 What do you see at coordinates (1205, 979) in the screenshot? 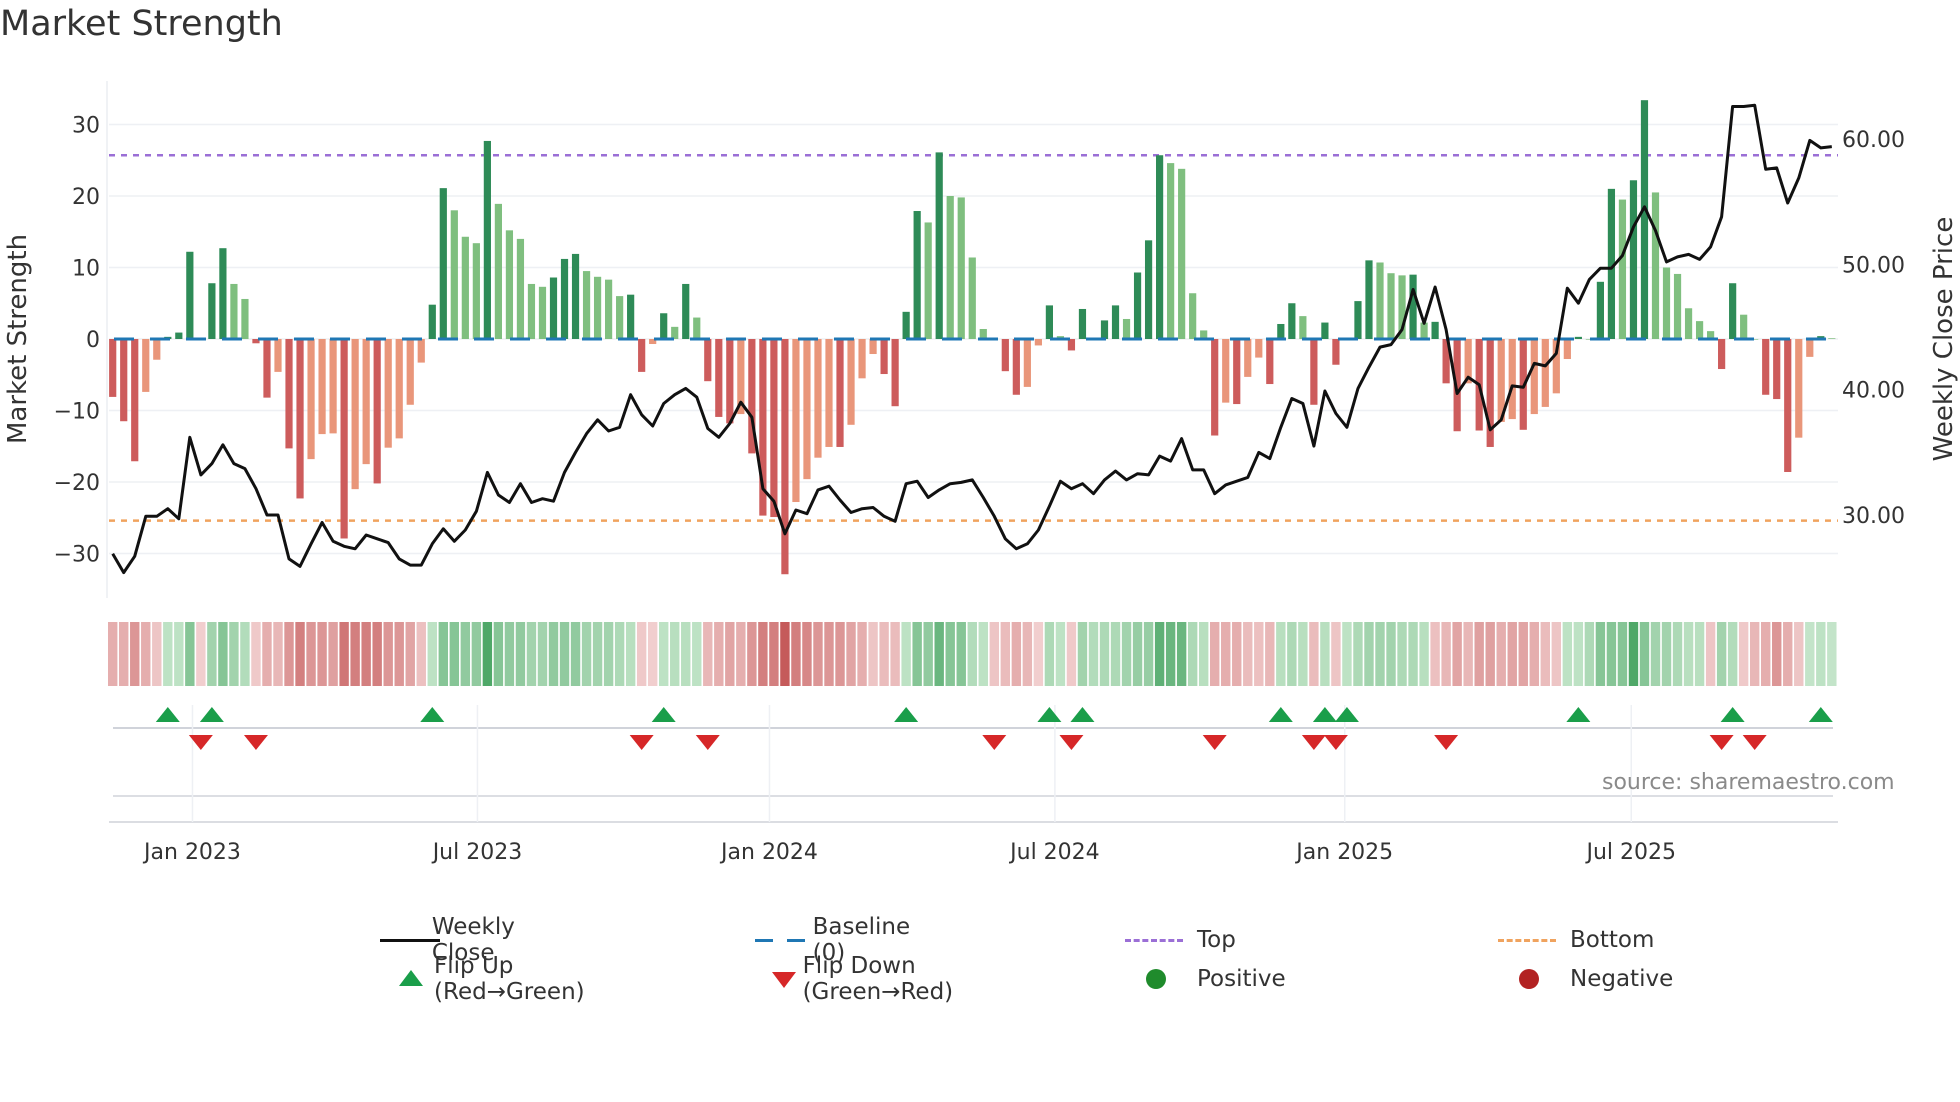
I see `legend-positive: Positive` at bounding box center [1205, 979].